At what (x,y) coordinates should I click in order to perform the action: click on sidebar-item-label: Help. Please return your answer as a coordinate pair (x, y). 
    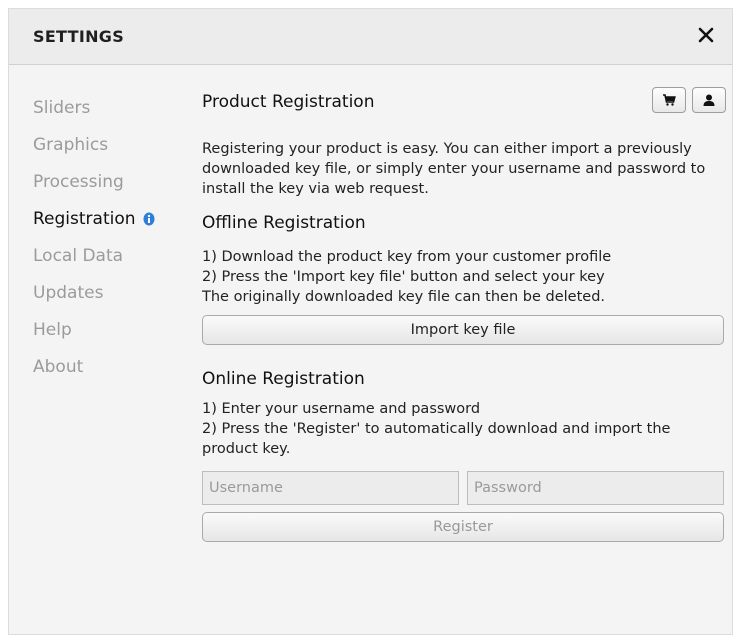
    Looking at the image, I should click on (52, 329).